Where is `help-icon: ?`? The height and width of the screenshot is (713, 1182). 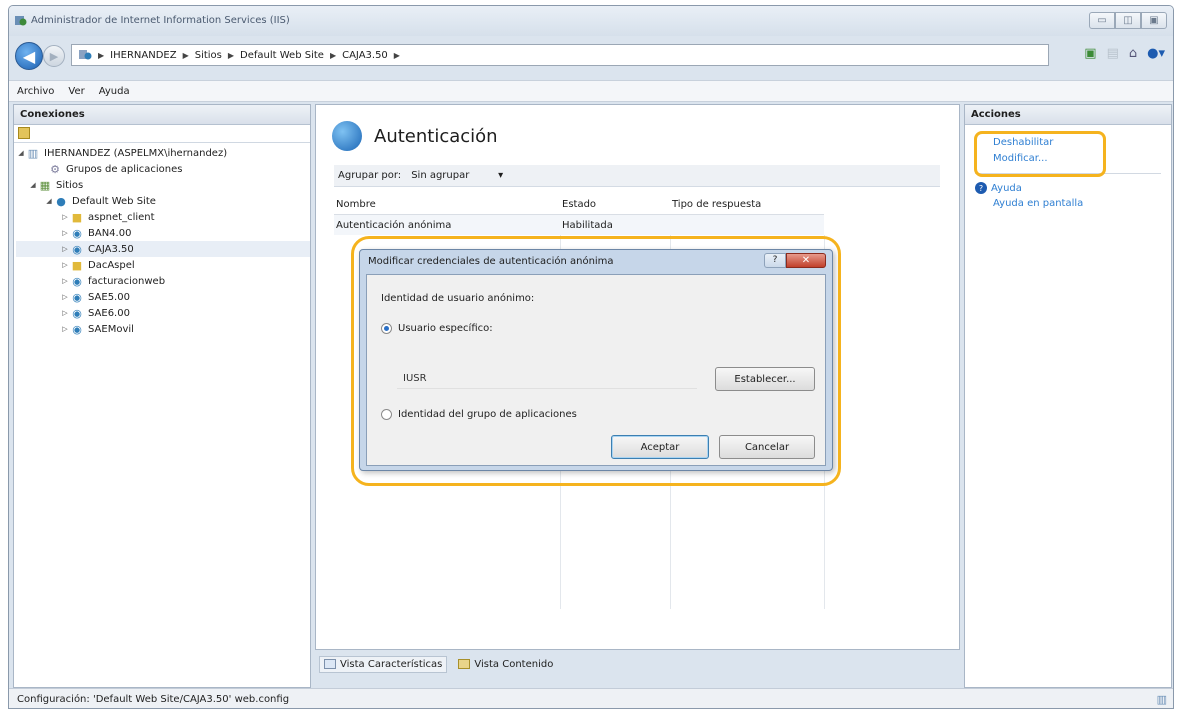 help-icon: ? is located at coordinates (981, 188).